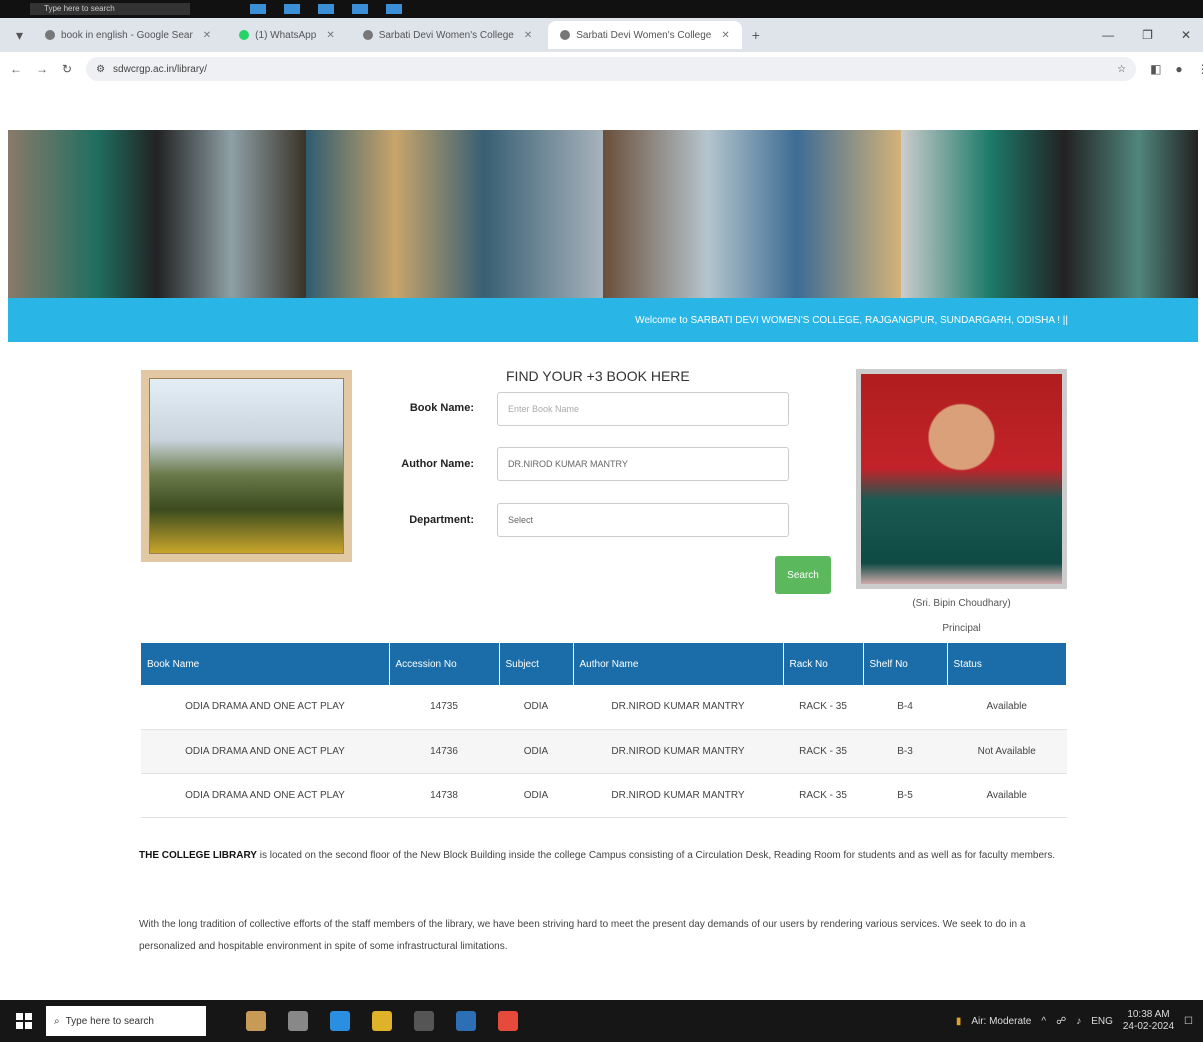  I want to click on file-explorer-icon, so click(382, 1021).